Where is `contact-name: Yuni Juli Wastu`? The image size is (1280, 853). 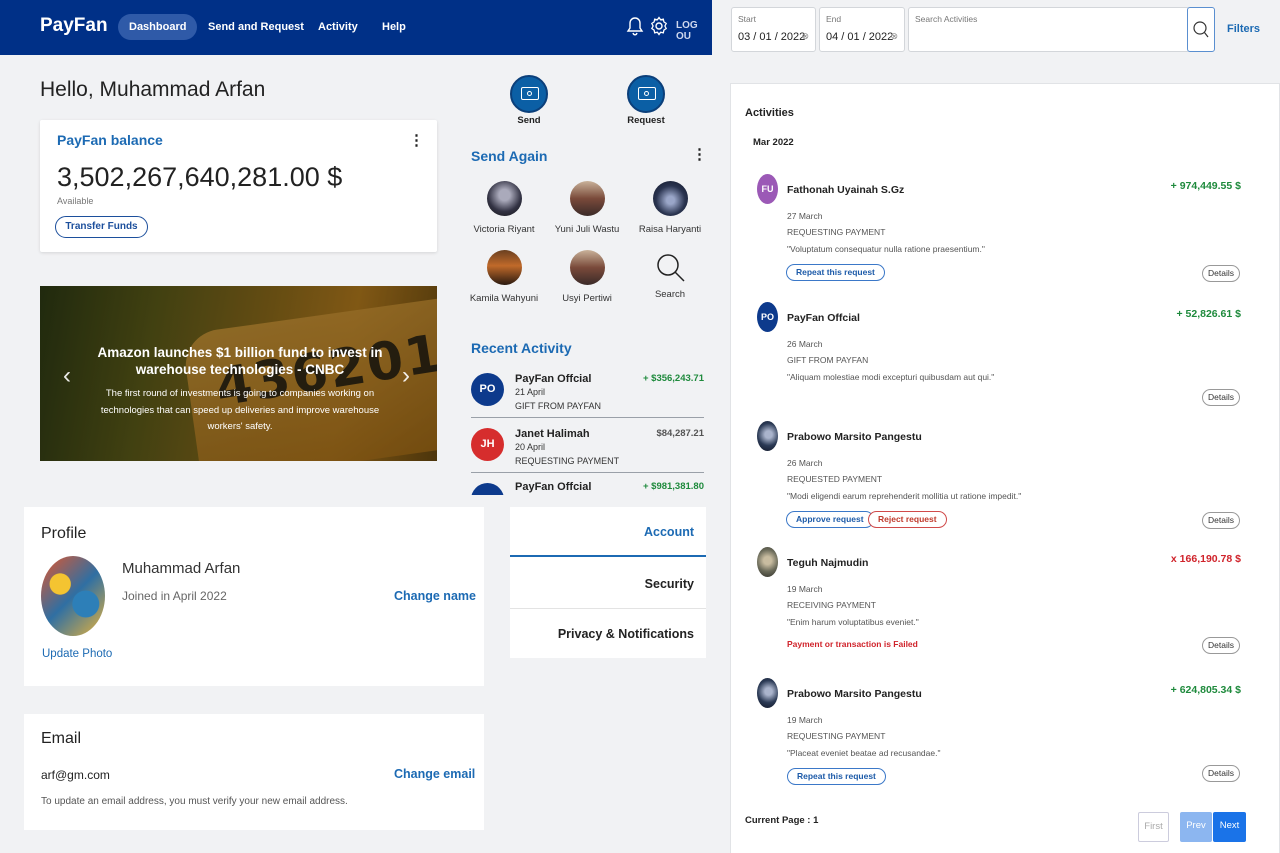
contact-name: Yuni Juli Wastu is located at coordinates (587, 229).